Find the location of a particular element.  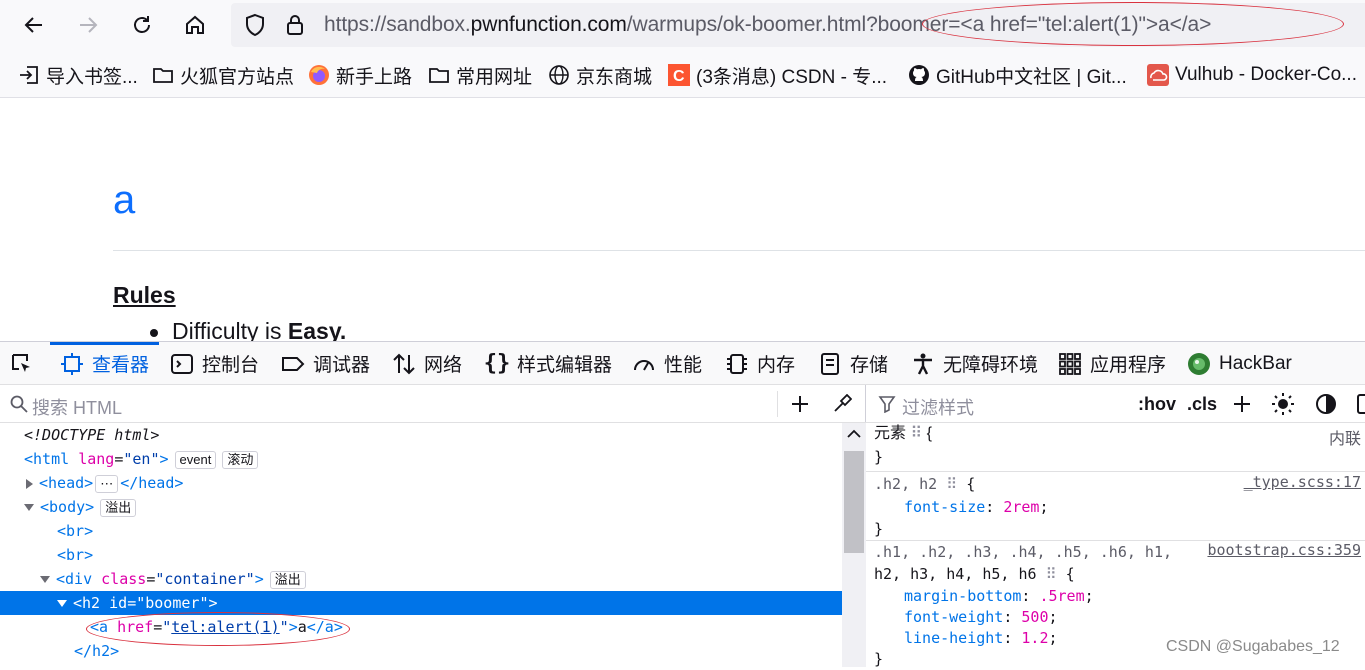

h2-boomer-node: <h2 id="boomer"> is located at coordinates (421, 603).